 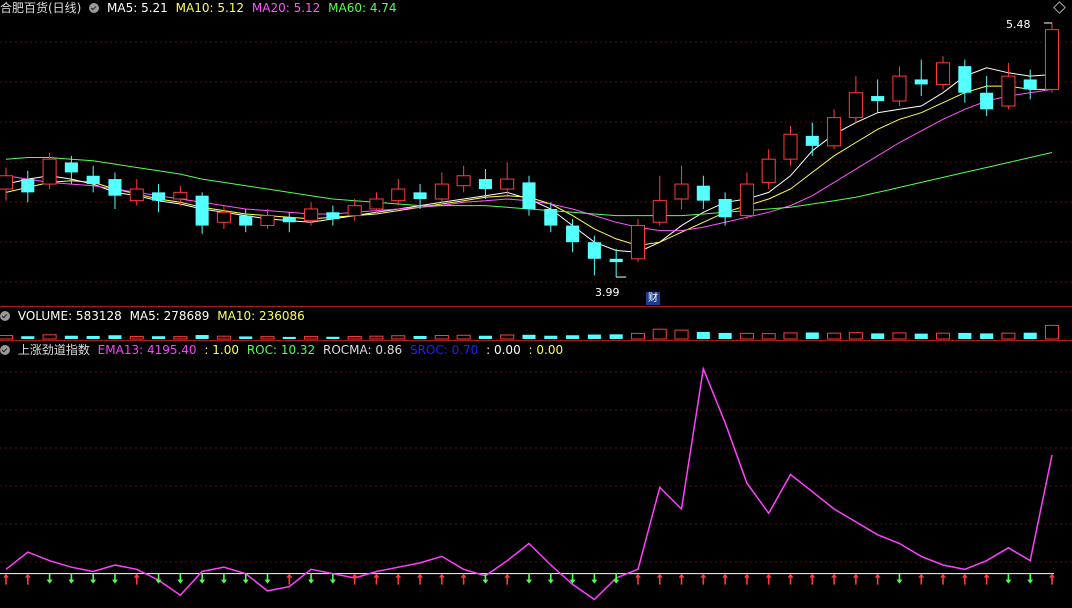 What do you see at coordinates (607, 292) in the screenshot?
I see `low-price-label: 3.99` at bounding box center [607, 292].